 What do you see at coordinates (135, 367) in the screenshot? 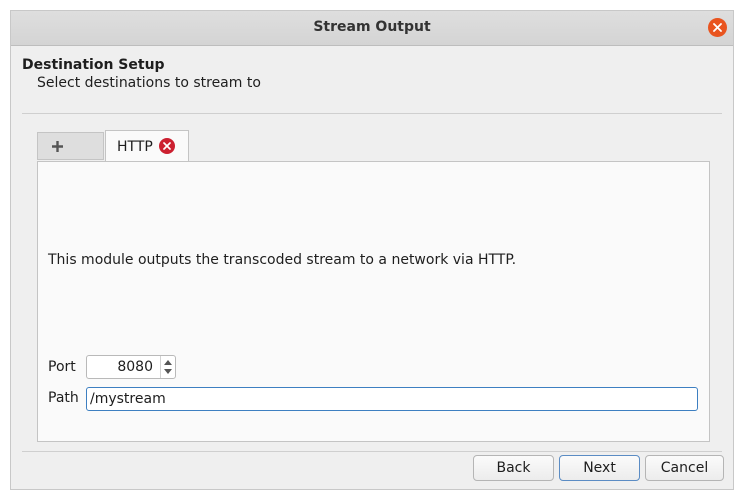
I see `port-value: 8080` at bounding box center [135, 367].